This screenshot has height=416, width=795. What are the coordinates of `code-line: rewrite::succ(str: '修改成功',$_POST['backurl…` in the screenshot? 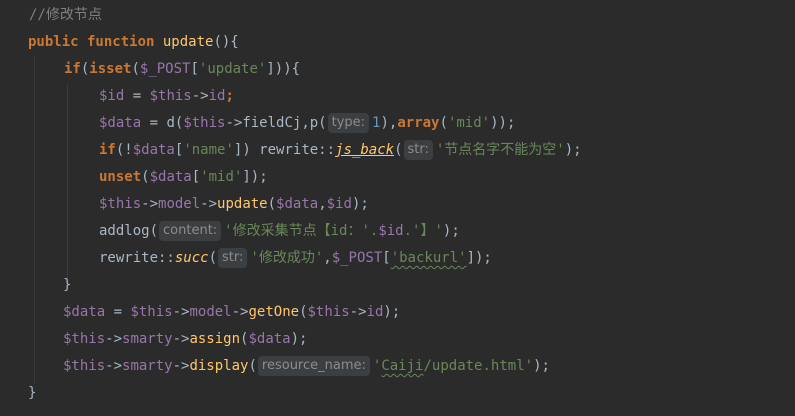 It's located at (295, 258).